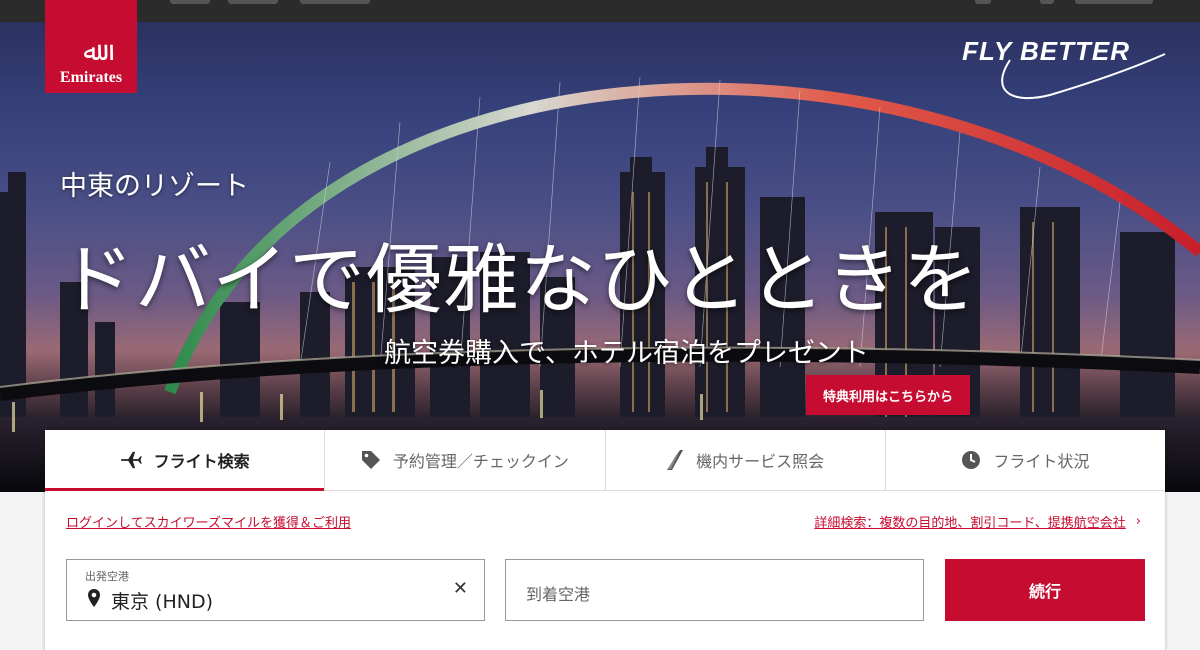 The image size is (1200, 650). Describe the element at coordinates (1045, 590) in the screenshot. I see `continue-button: 続行` at that location.